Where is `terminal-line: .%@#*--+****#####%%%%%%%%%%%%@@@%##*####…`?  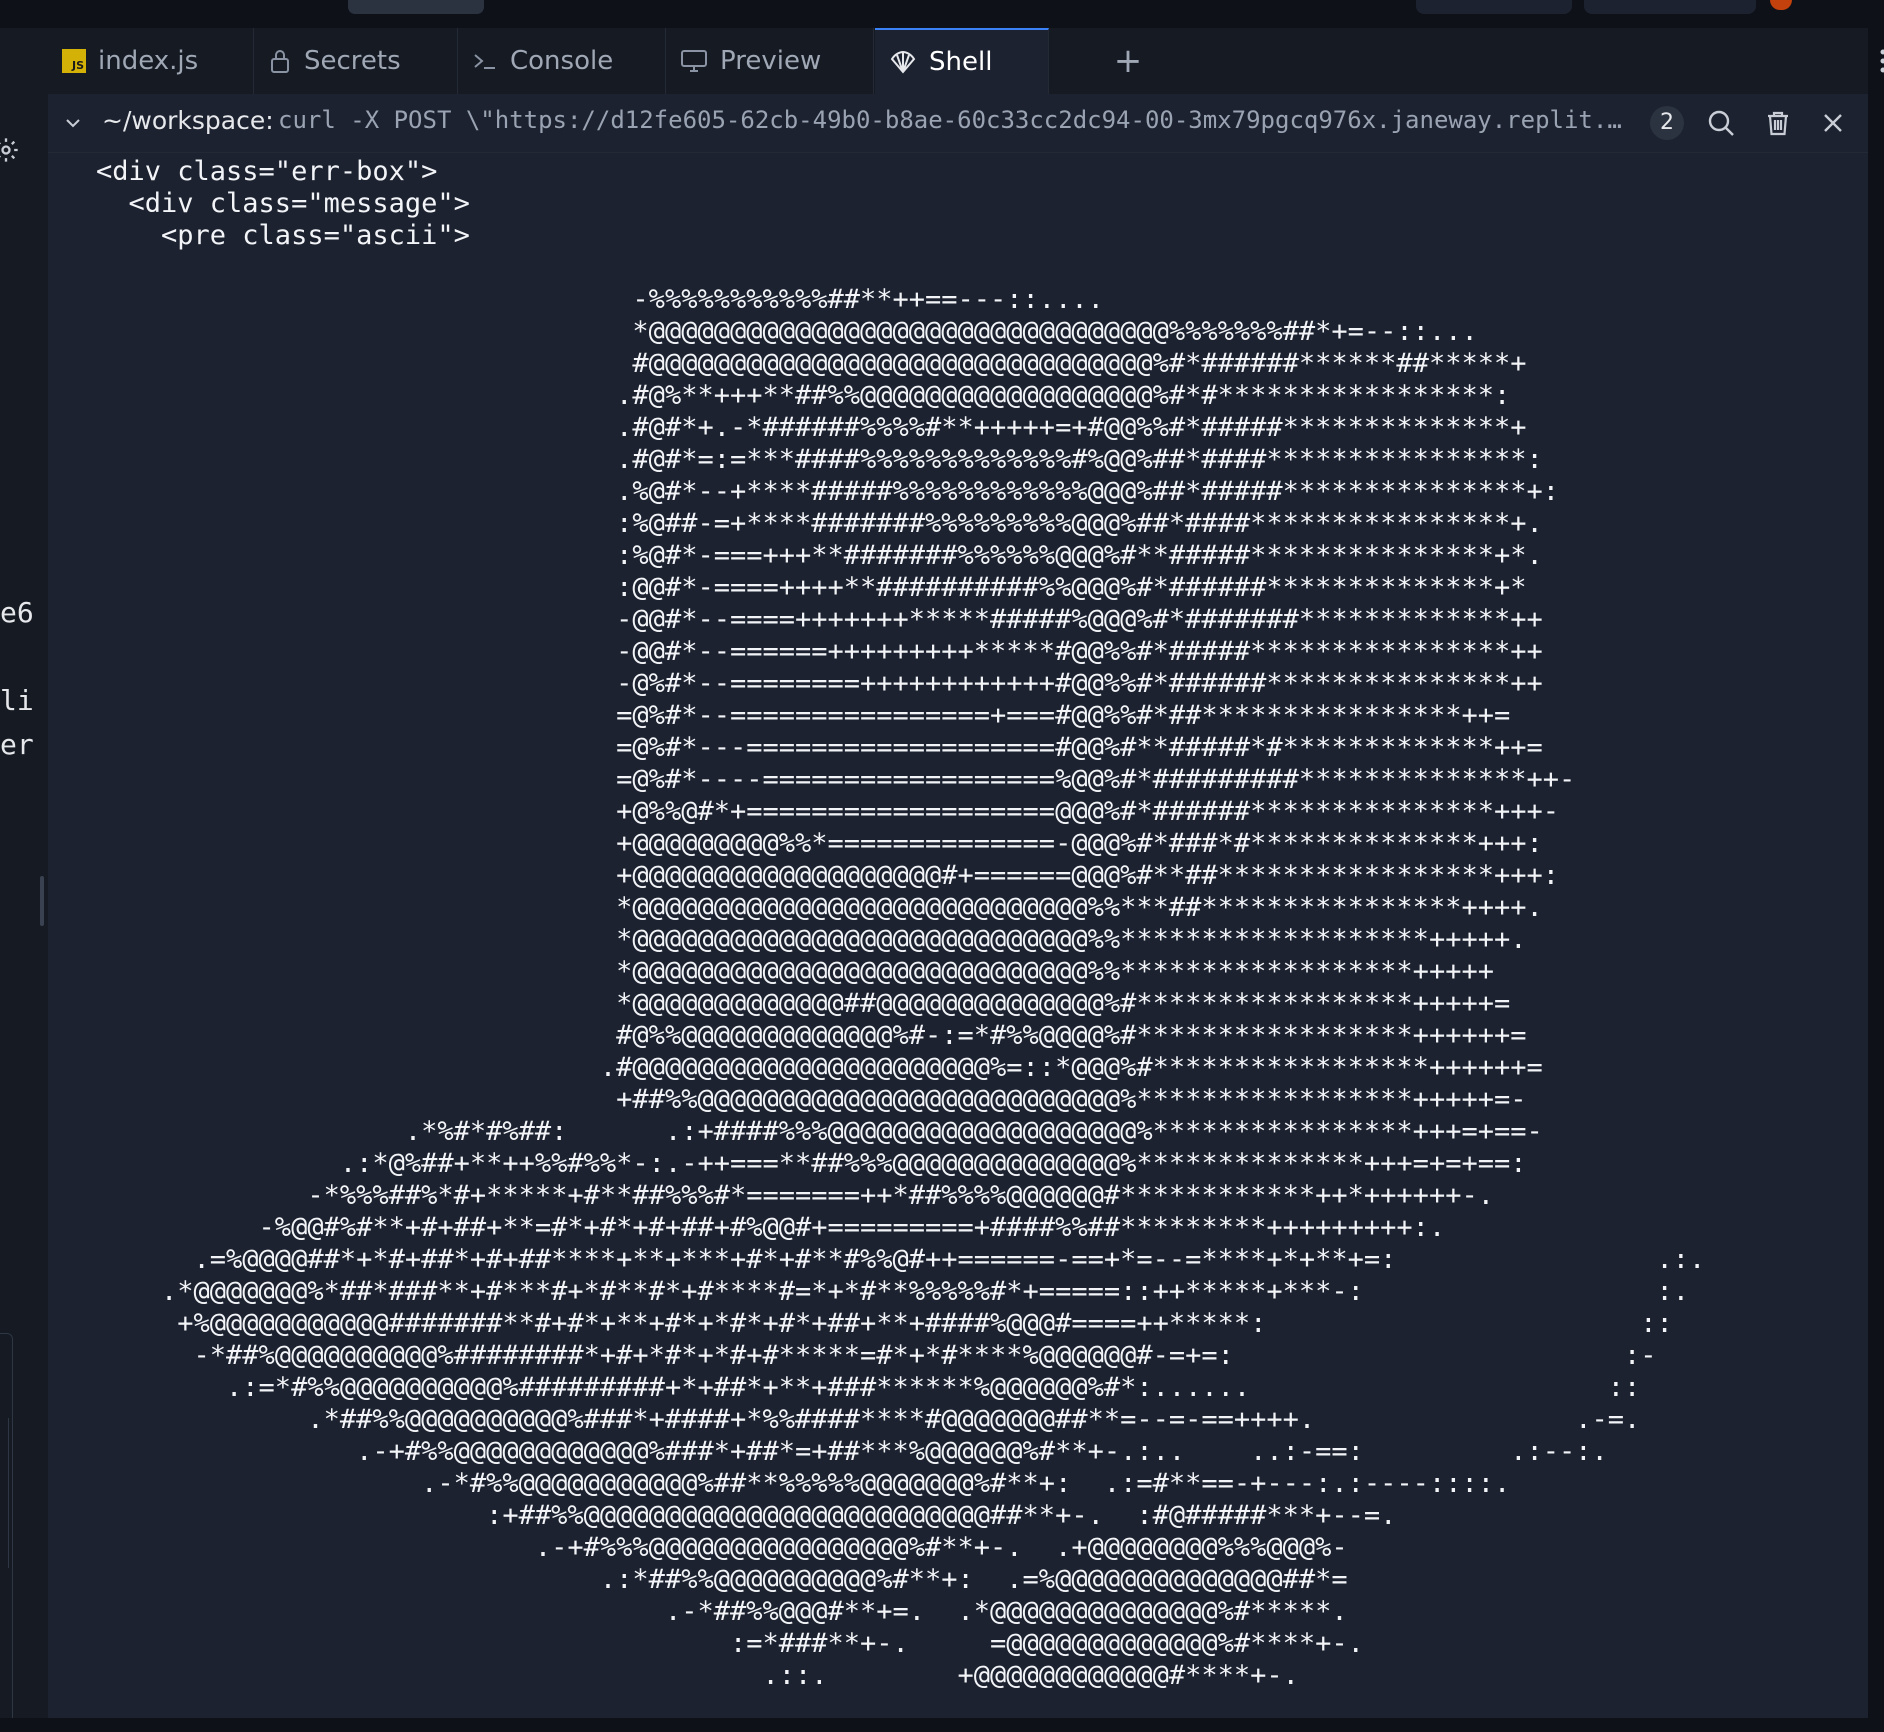 terminal-line: .%@#*--+****#####%%%%%%%%%%%%@@@%##*####… is located at coordinates (827, 491).